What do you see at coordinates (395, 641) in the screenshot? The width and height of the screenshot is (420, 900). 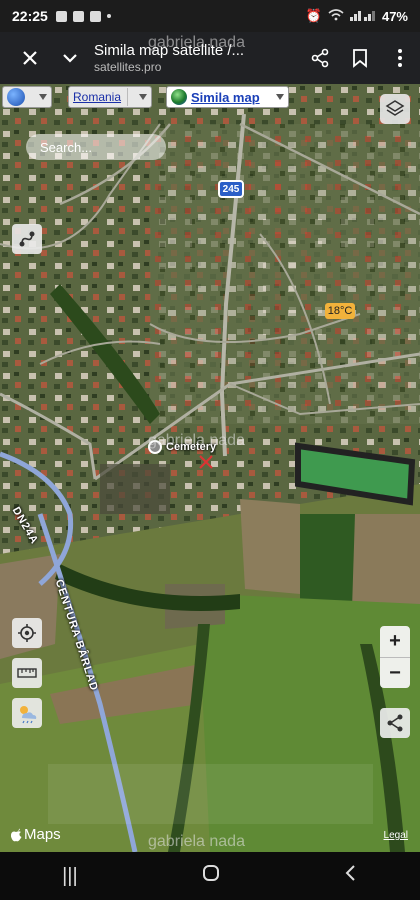 I see `zoom-in-button: +` at bounding box center [395, 641].